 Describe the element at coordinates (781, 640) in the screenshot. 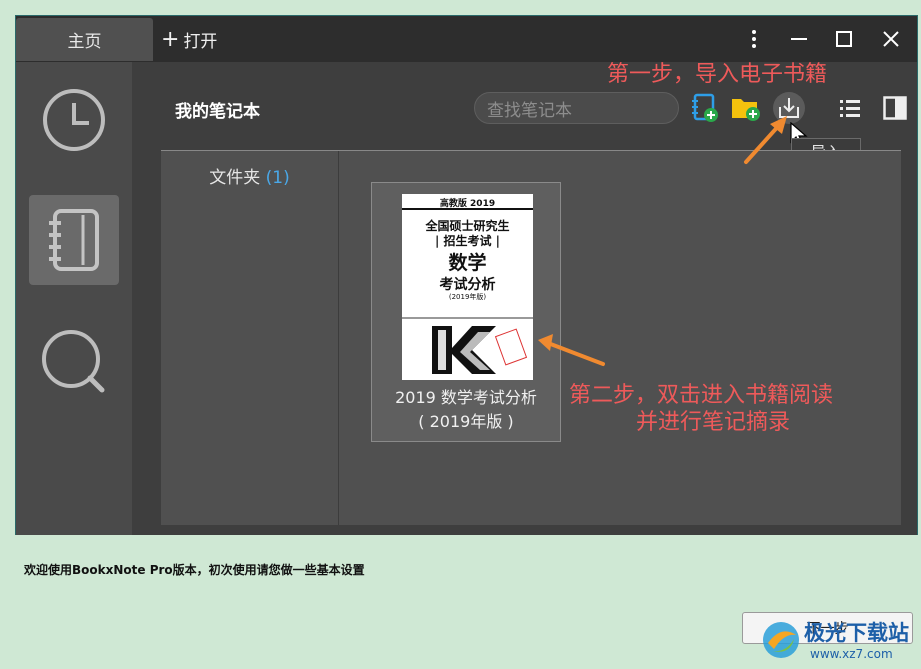

I see `watermark-logo-icon` at that location.